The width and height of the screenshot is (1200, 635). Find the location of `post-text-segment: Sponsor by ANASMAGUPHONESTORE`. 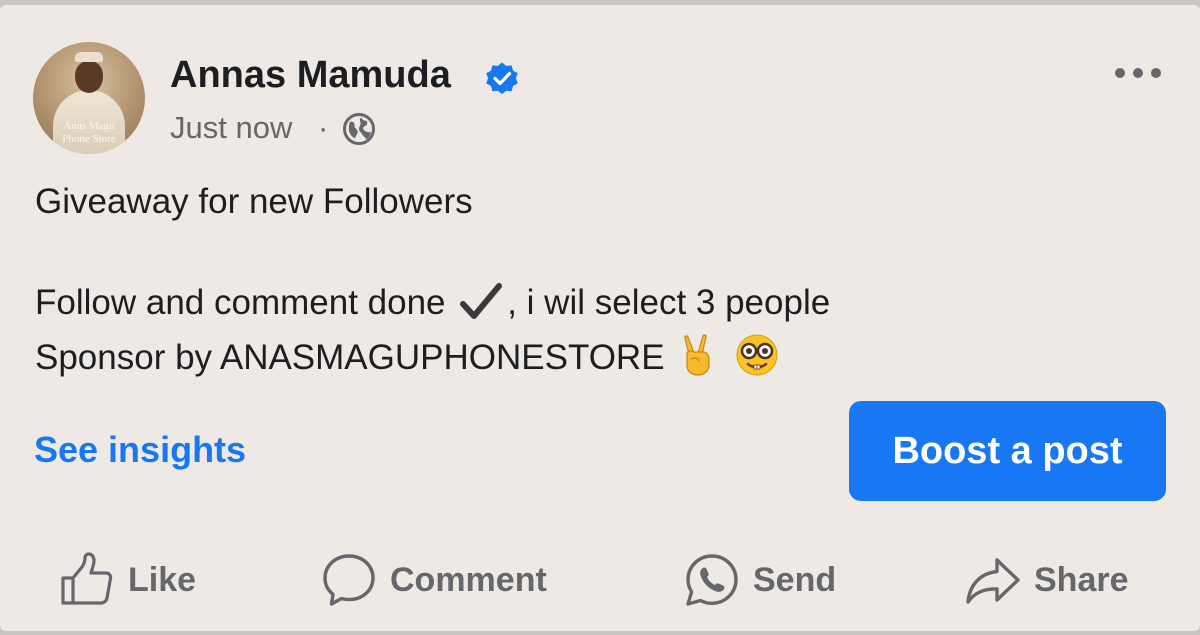

post-text-segment: Sponsor by ANASMAGUPHONESTORE is located at coordinates (350, 357).